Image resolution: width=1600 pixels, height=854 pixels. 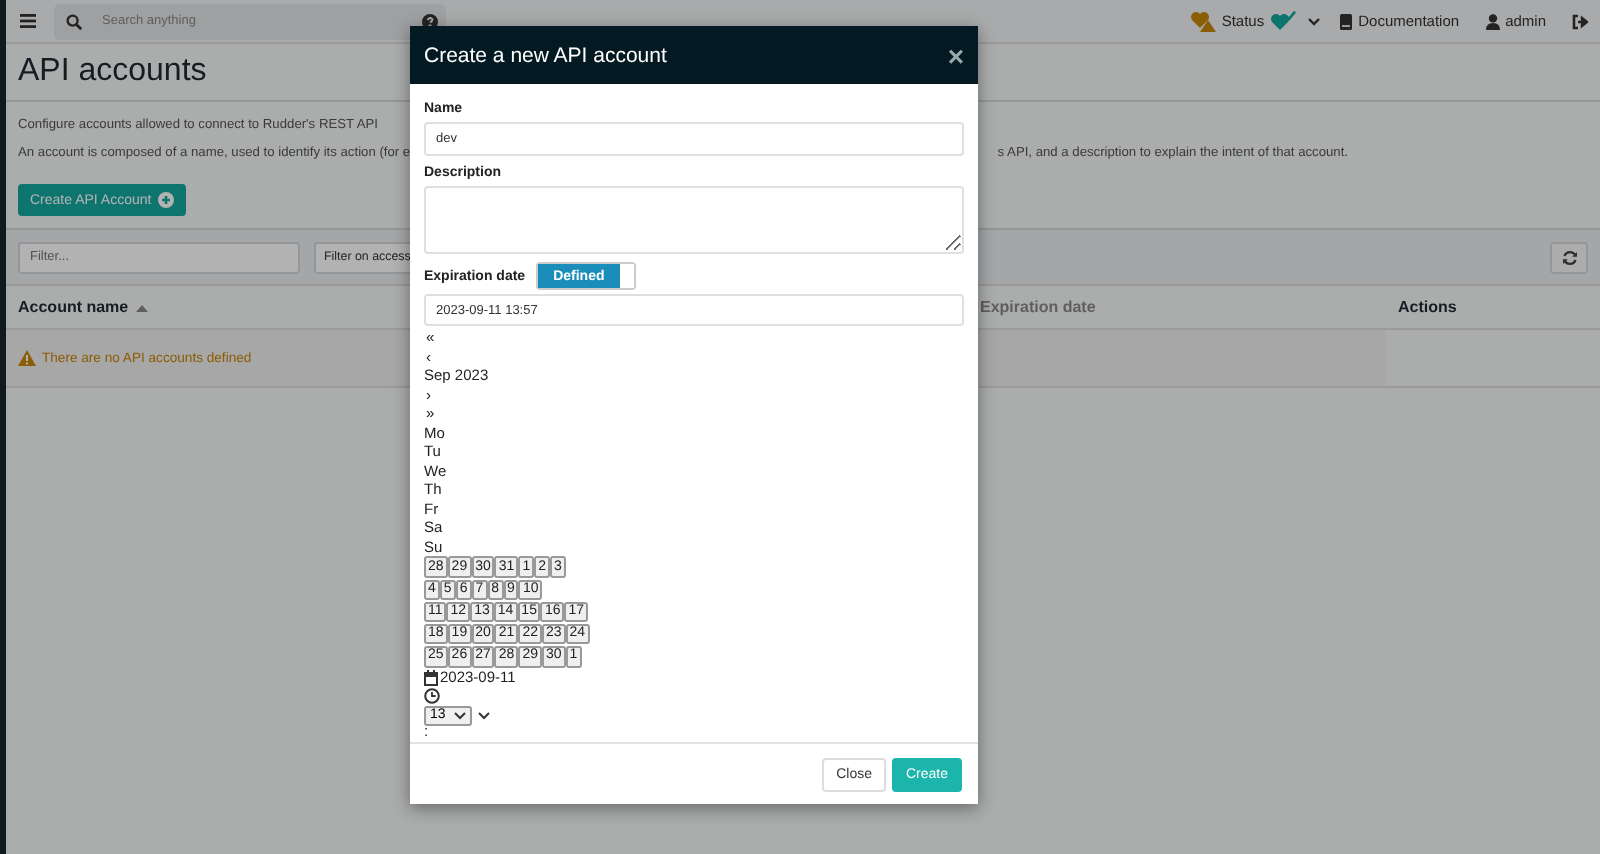 I want to click on column-header: Expiration date, so click(x=1039, y=307).